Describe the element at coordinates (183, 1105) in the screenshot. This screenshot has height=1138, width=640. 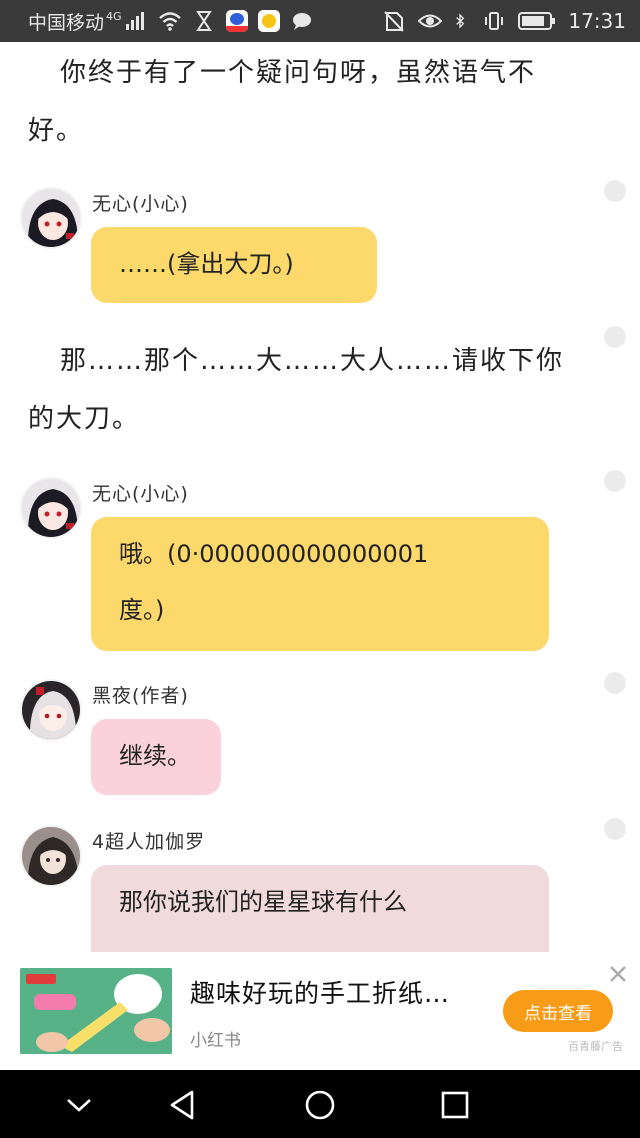
I see `back-icon` at that location.